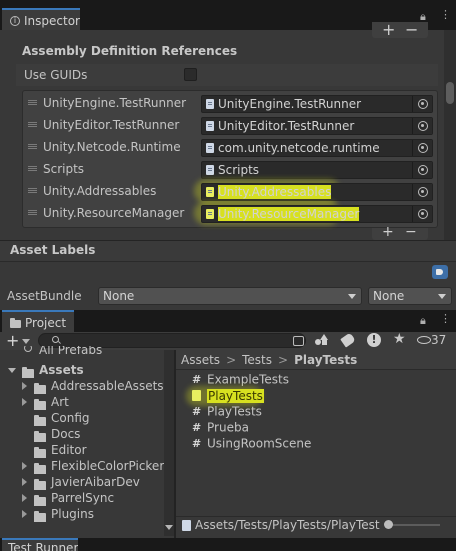 This screenshot has height=551, width=456. What do you see at coordinates (414, 525) in the screenshot?
I see `zoom-slider-track` at bounding box center [414, 525].